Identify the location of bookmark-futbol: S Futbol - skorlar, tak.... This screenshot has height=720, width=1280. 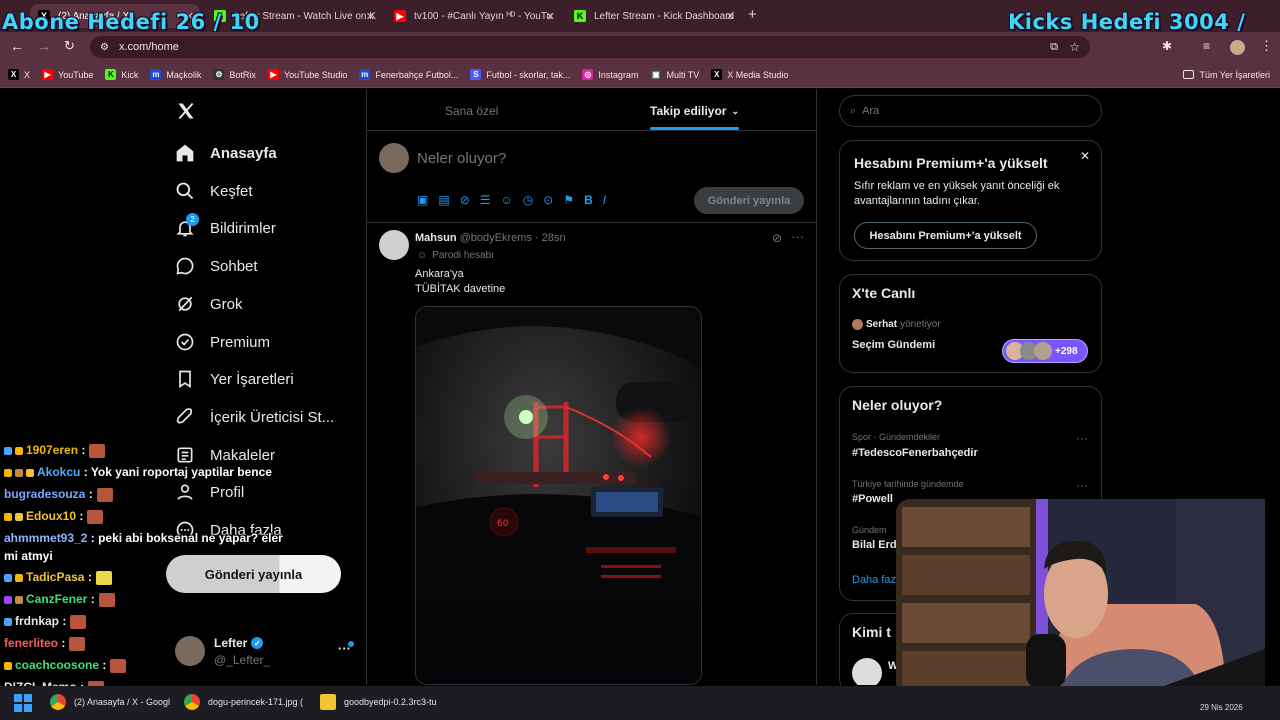
(520, 74).